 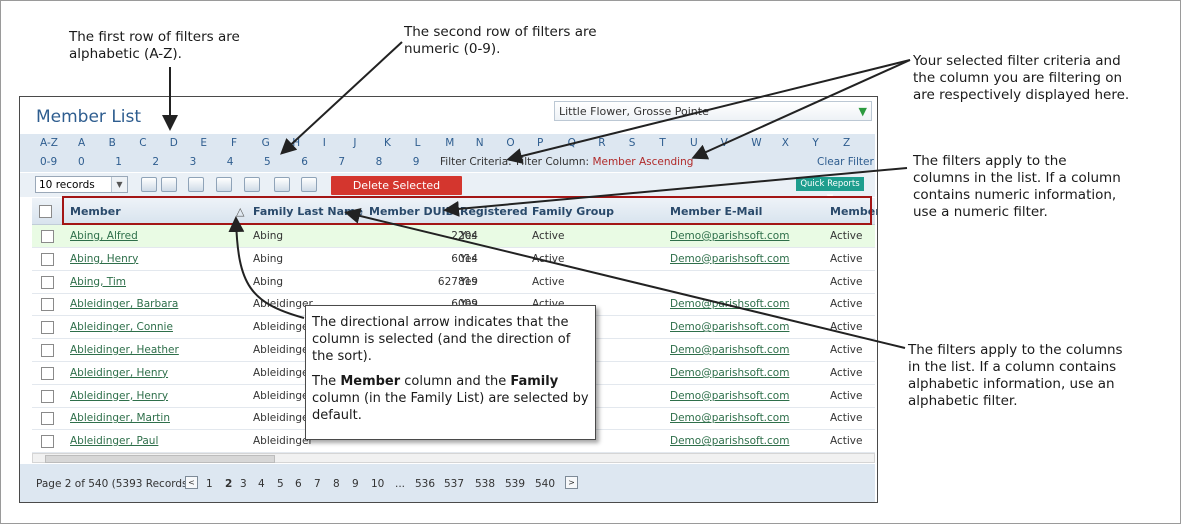 What do you see at coordinates (713, 111) in the screenshot?
I see `parish-select: Little Flower, Grosse Pointe ▼` at bounding box center [713, 111].